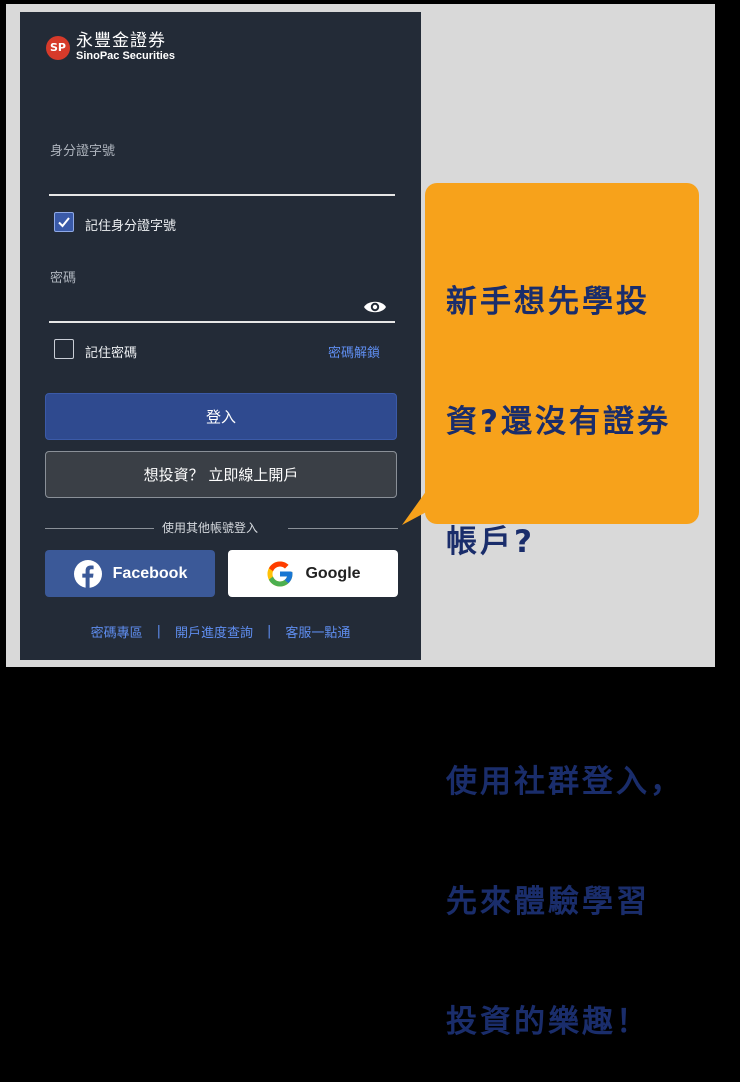  What do you see at coordinates (548, 1022) in the screenshot?
I see `callout-line: 投資的樂趣！` at bounding box center [548, 1022].